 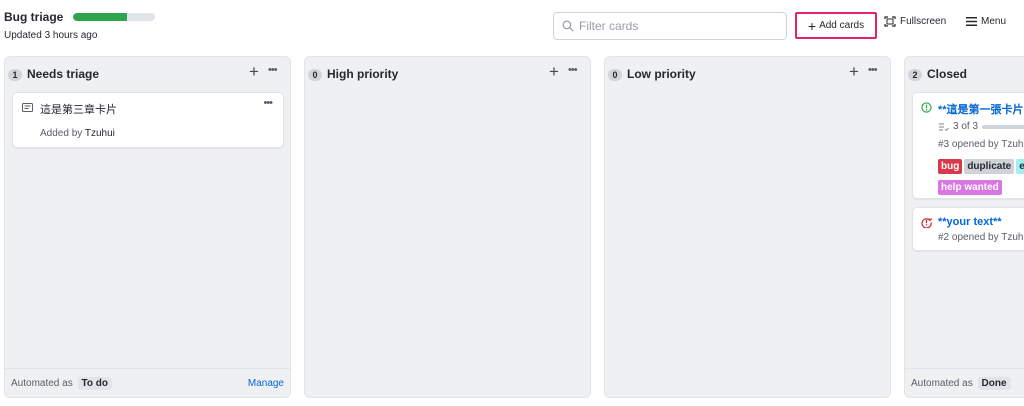 I want to click on issue-label: help wanted, so click(x=970, y=187).